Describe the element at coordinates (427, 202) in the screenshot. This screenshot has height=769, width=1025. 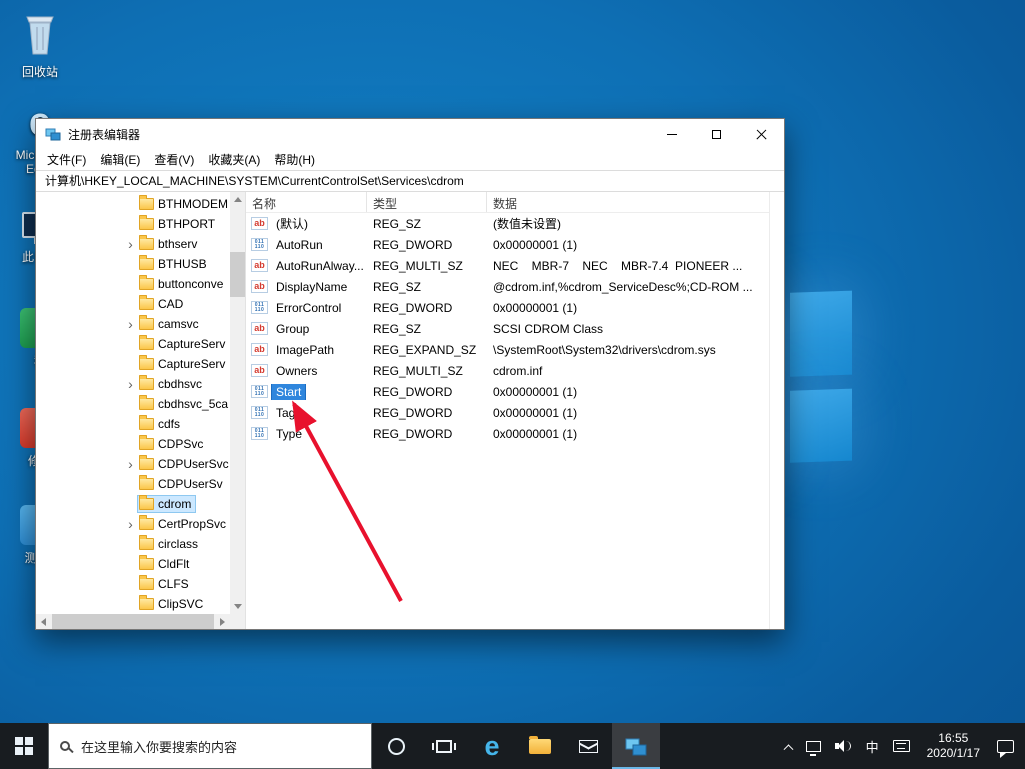
I see `column-header: 类型` at that location.